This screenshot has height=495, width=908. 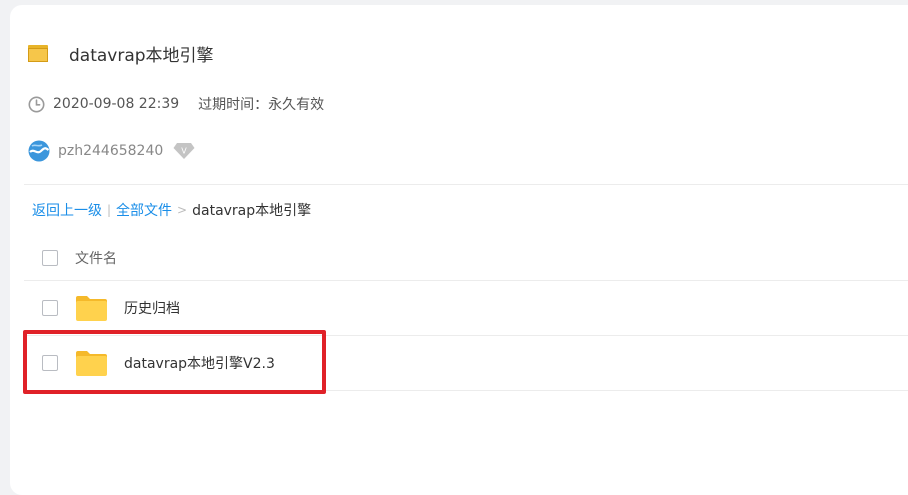 What do you see at coordinates (144, 210) in the screenshot?
I see `all-files-link: 全部文件` at bounding box center [144, 210].